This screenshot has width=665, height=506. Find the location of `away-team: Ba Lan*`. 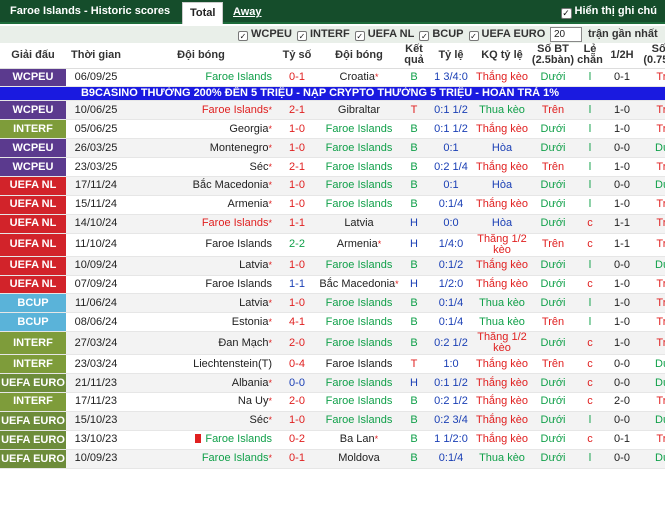

away-team: Ba Lan* is located at coordinates (359, 440).